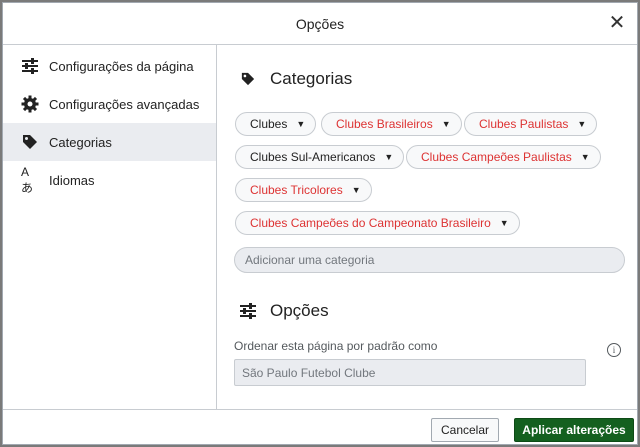 The width and height of the screenshot is (640, 447). I want to click on category-chip-label: Clubes Paulistas, so click(524, 124).